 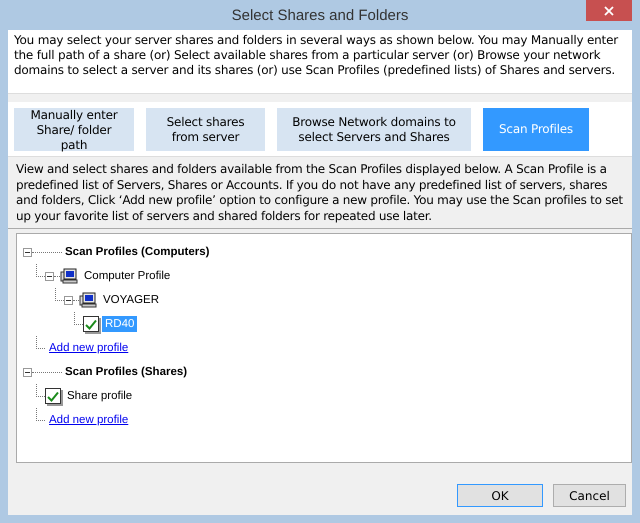 I want to click on intro-text: You may select your server shares and folders in several ways as shown below. You may Manually enter the full path of a share (or) Select available shares from a particular server (or) Browse your network domains to select a server and its shares (or) use Scan Profiles (predefined lists) of Shares and servers., so click(x=320, y=62).